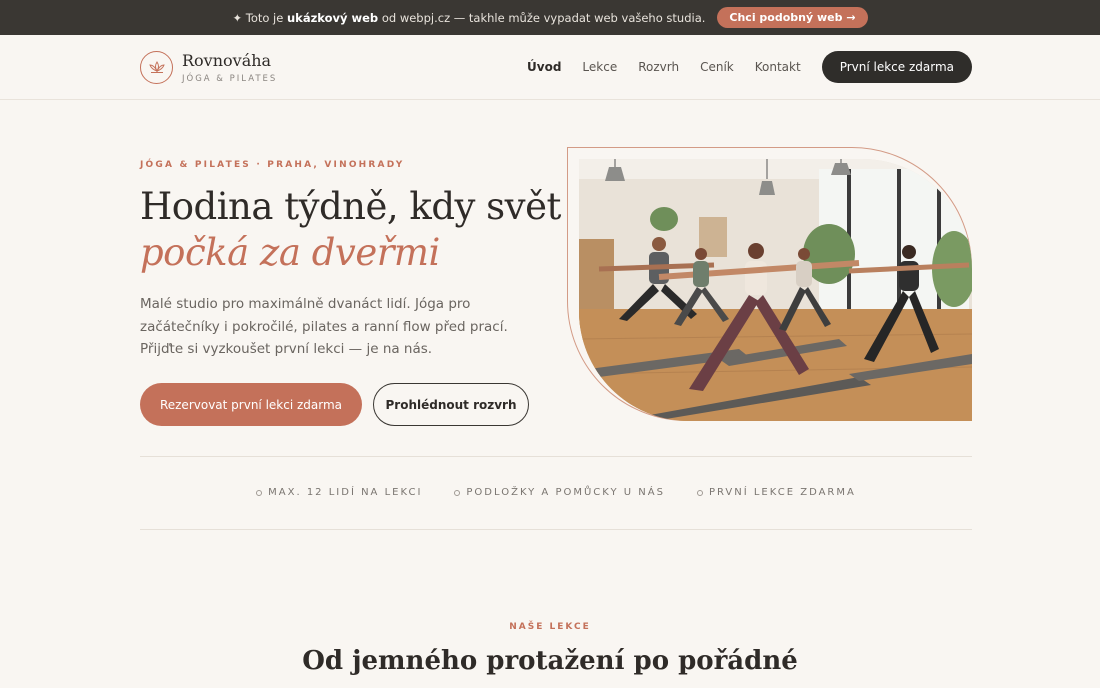 The width and height of the screenshot is (1100, 688). What do you see at coordinates (156, 67) in the screenshot?
I see `lotus-icon` at bounding box center [156, 67].